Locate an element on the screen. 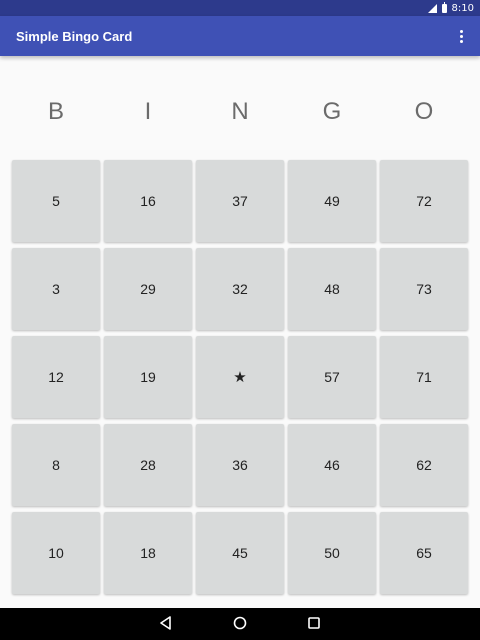  signal-icon is located at coordinates (432, 8).